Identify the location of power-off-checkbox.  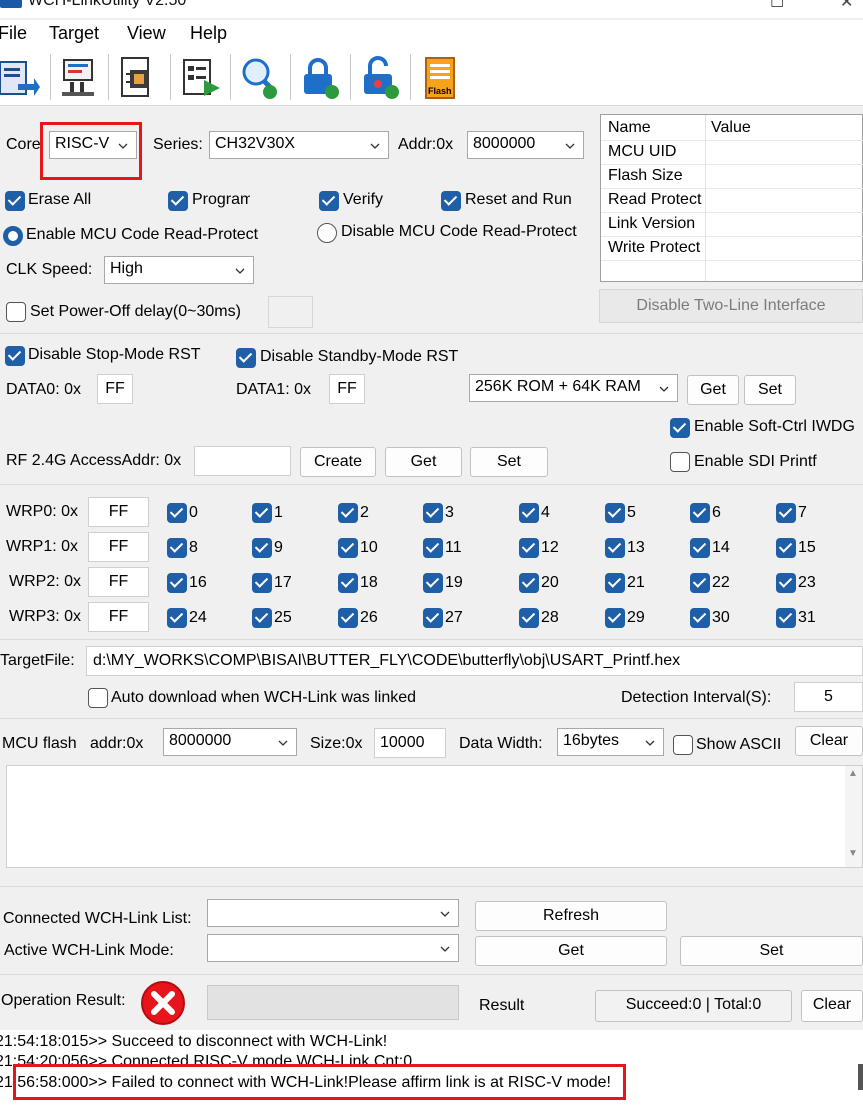
(16, 312).